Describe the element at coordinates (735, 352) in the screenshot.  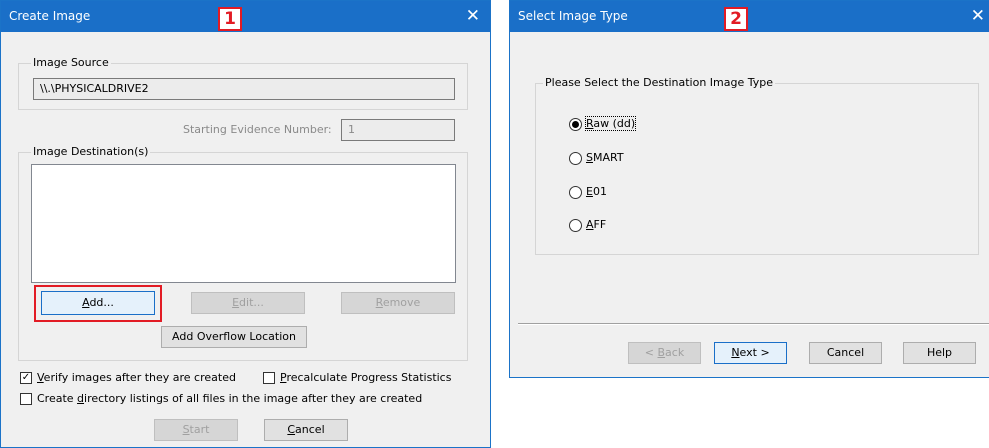
I see `next-mnemonic: N` at that location.